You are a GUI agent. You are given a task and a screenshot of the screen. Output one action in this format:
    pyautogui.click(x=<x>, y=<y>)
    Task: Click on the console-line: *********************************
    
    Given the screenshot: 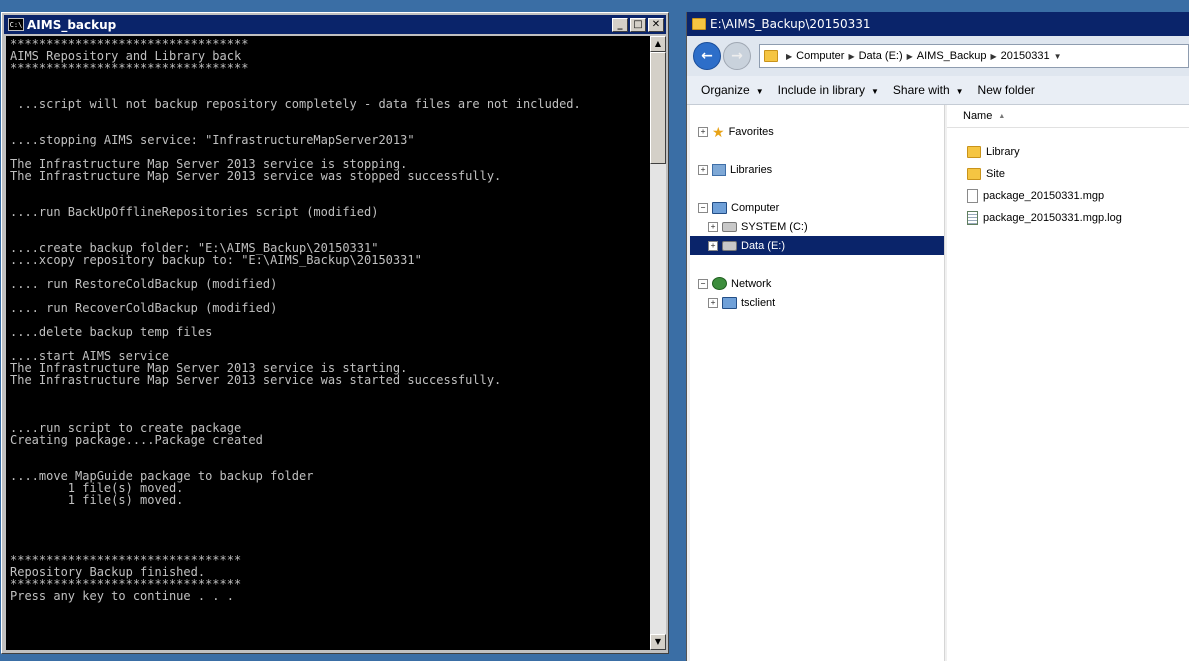 What is the action you would take?
    pyautogui.click(x=129, y=68)
    